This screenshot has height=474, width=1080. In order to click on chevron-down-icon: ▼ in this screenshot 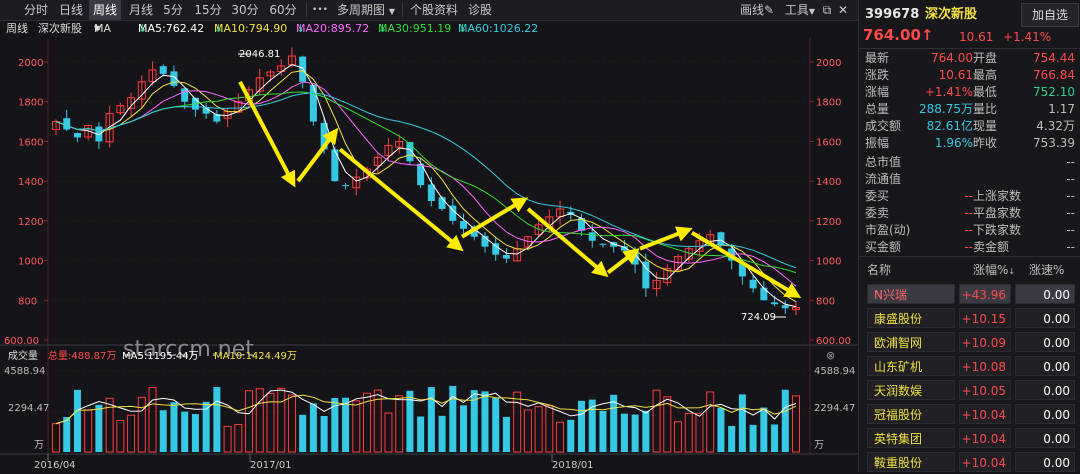, I will do `click(97, 28)`.